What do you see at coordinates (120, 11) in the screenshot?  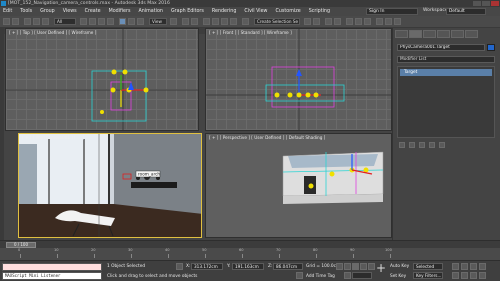 I see `menu-modifiers: Modifiers` at bounding box center [120, 11].